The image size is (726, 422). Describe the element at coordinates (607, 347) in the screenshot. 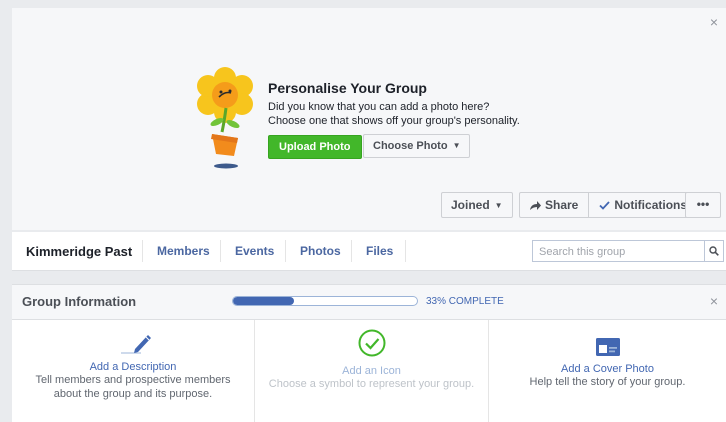

I see `cover-photo-icon` at that location.